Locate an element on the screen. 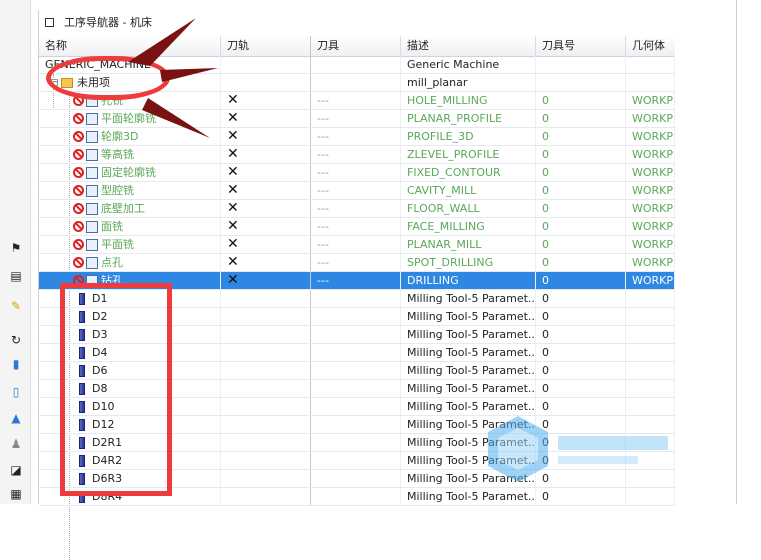 The height and width of the screenshot is (560, 761). right-panel-edge is located at coordinates (717, 252).